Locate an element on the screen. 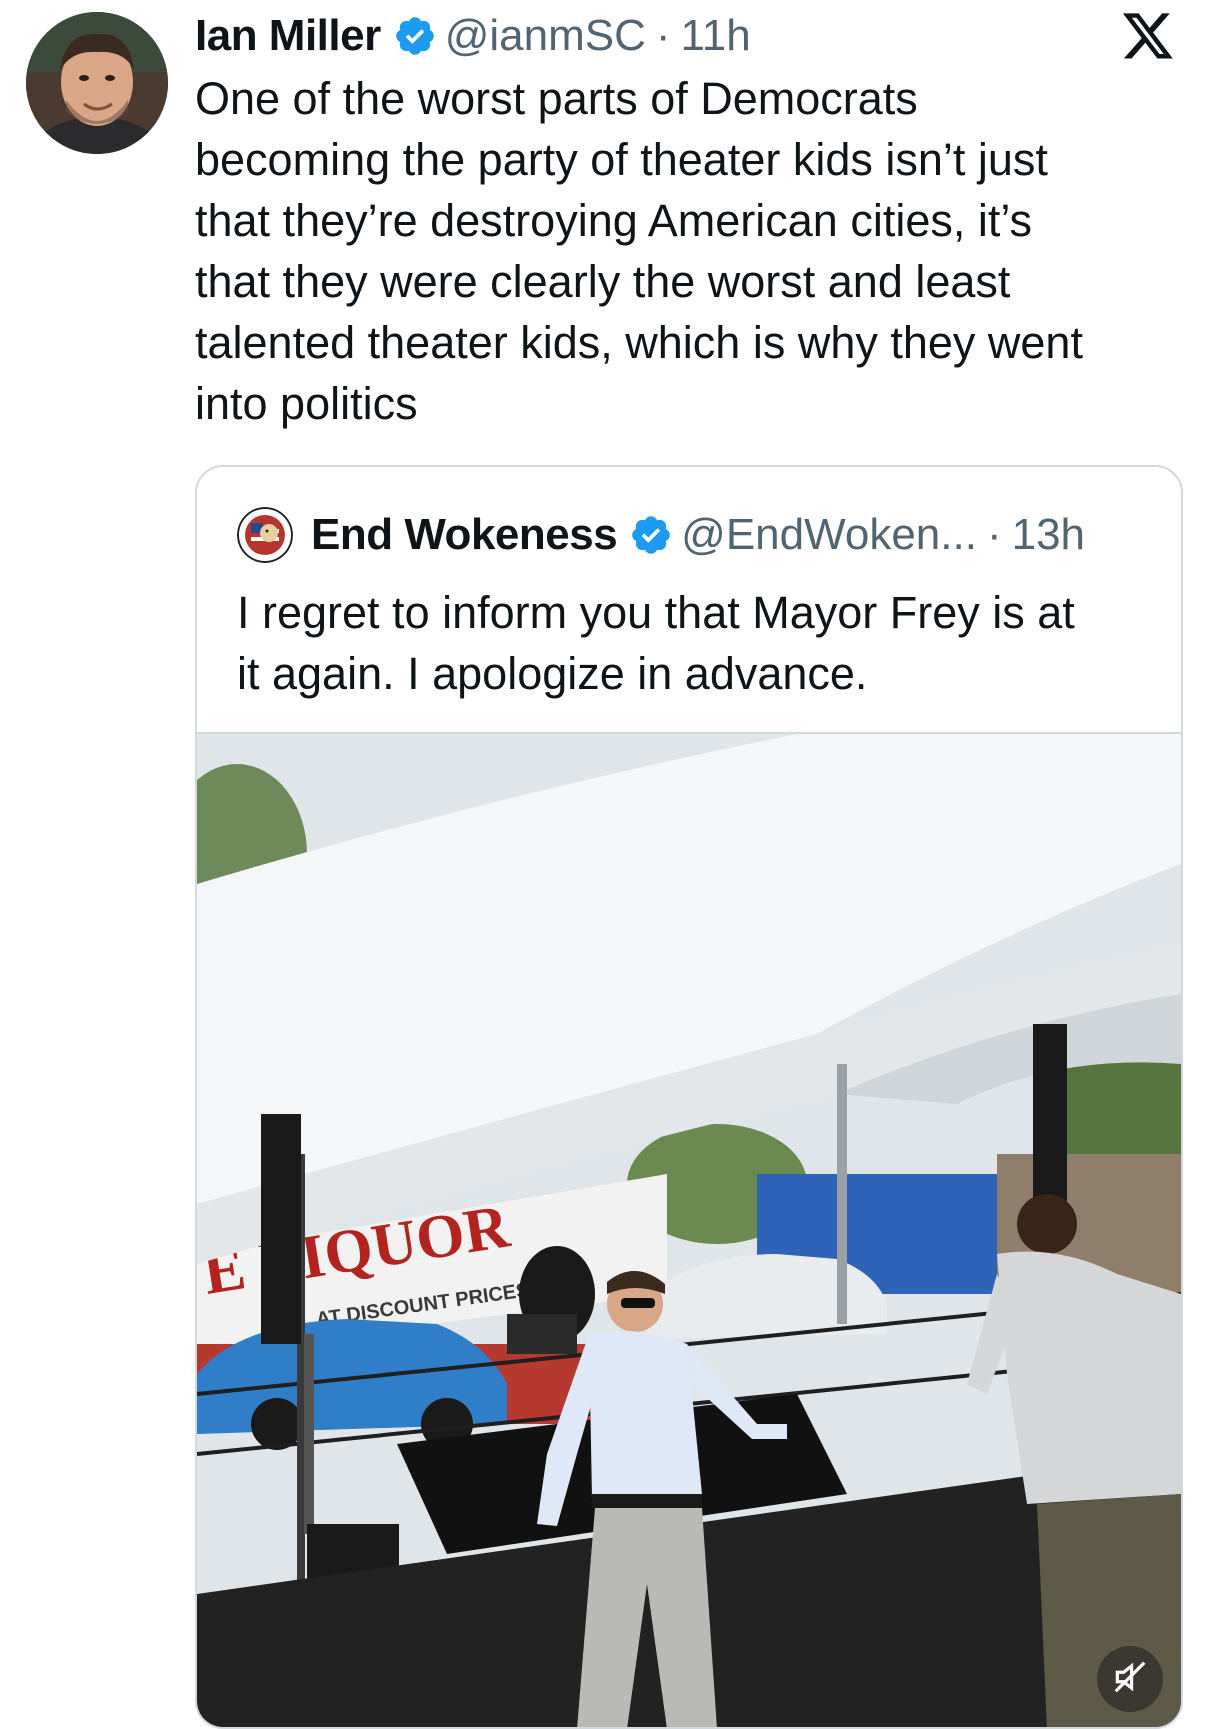 The image size is (1206, 1729). author-handle: @ianmSC is located at coordinates (545, 36).